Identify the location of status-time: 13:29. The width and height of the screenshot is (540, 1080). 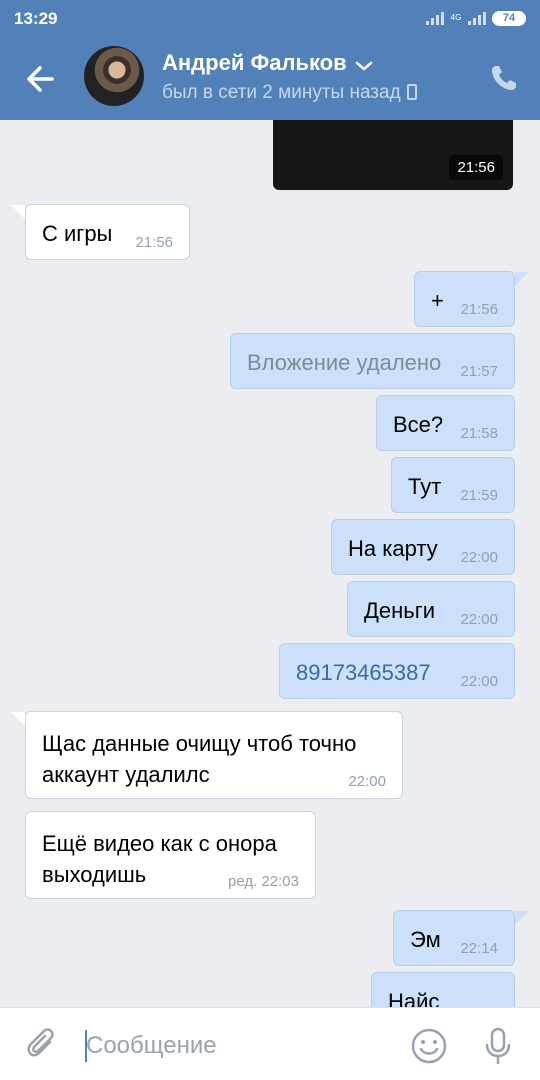
(36, 18).